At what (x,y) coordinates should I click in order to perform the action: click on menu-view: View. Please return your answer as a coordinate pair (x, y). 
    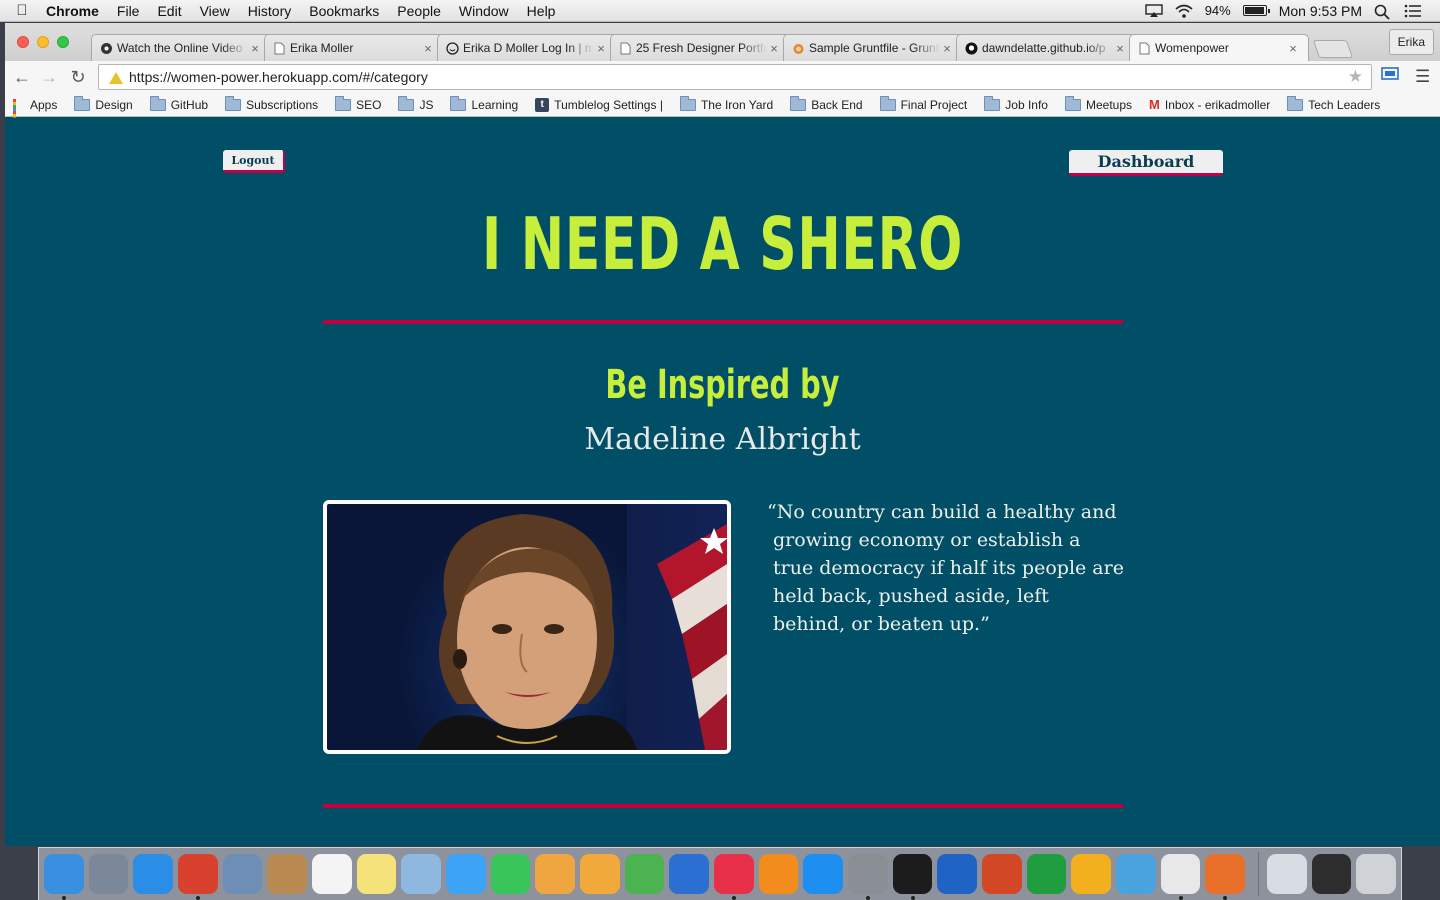
    Looking at the image, I should click on (215, 11).